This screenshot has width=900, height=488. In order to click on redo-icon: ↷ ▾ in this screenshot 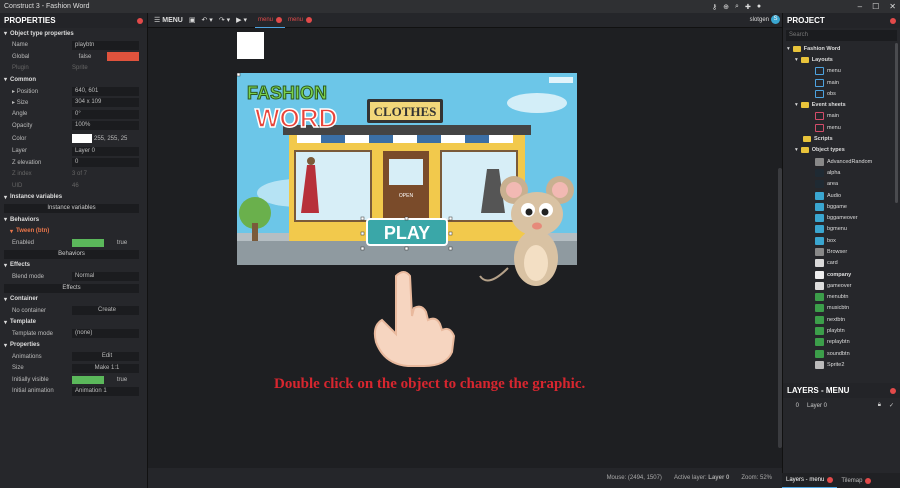, I will do `click(224, 20)`.